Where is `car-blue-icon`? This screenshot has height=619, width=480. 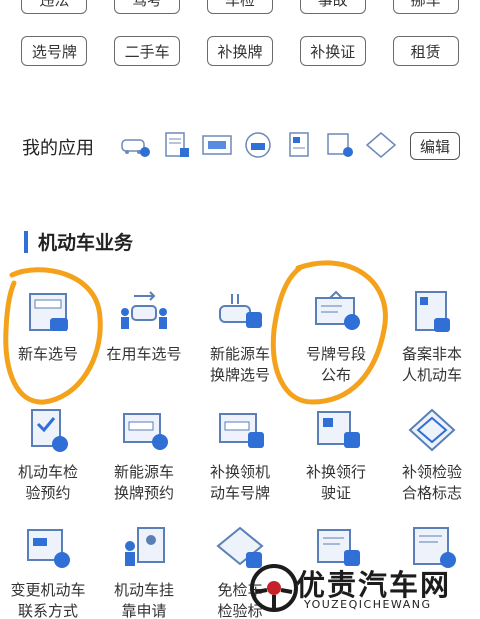
car-blue-icon is located at coordinates (135, 145).